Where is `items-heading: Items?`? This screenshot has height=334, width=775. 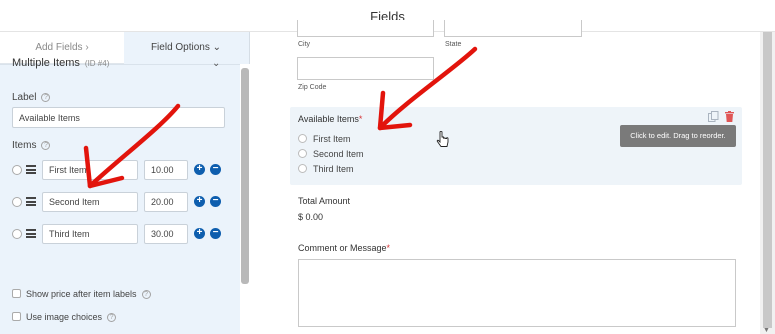 items-heading: Items? is located at coordinates (31, 145).